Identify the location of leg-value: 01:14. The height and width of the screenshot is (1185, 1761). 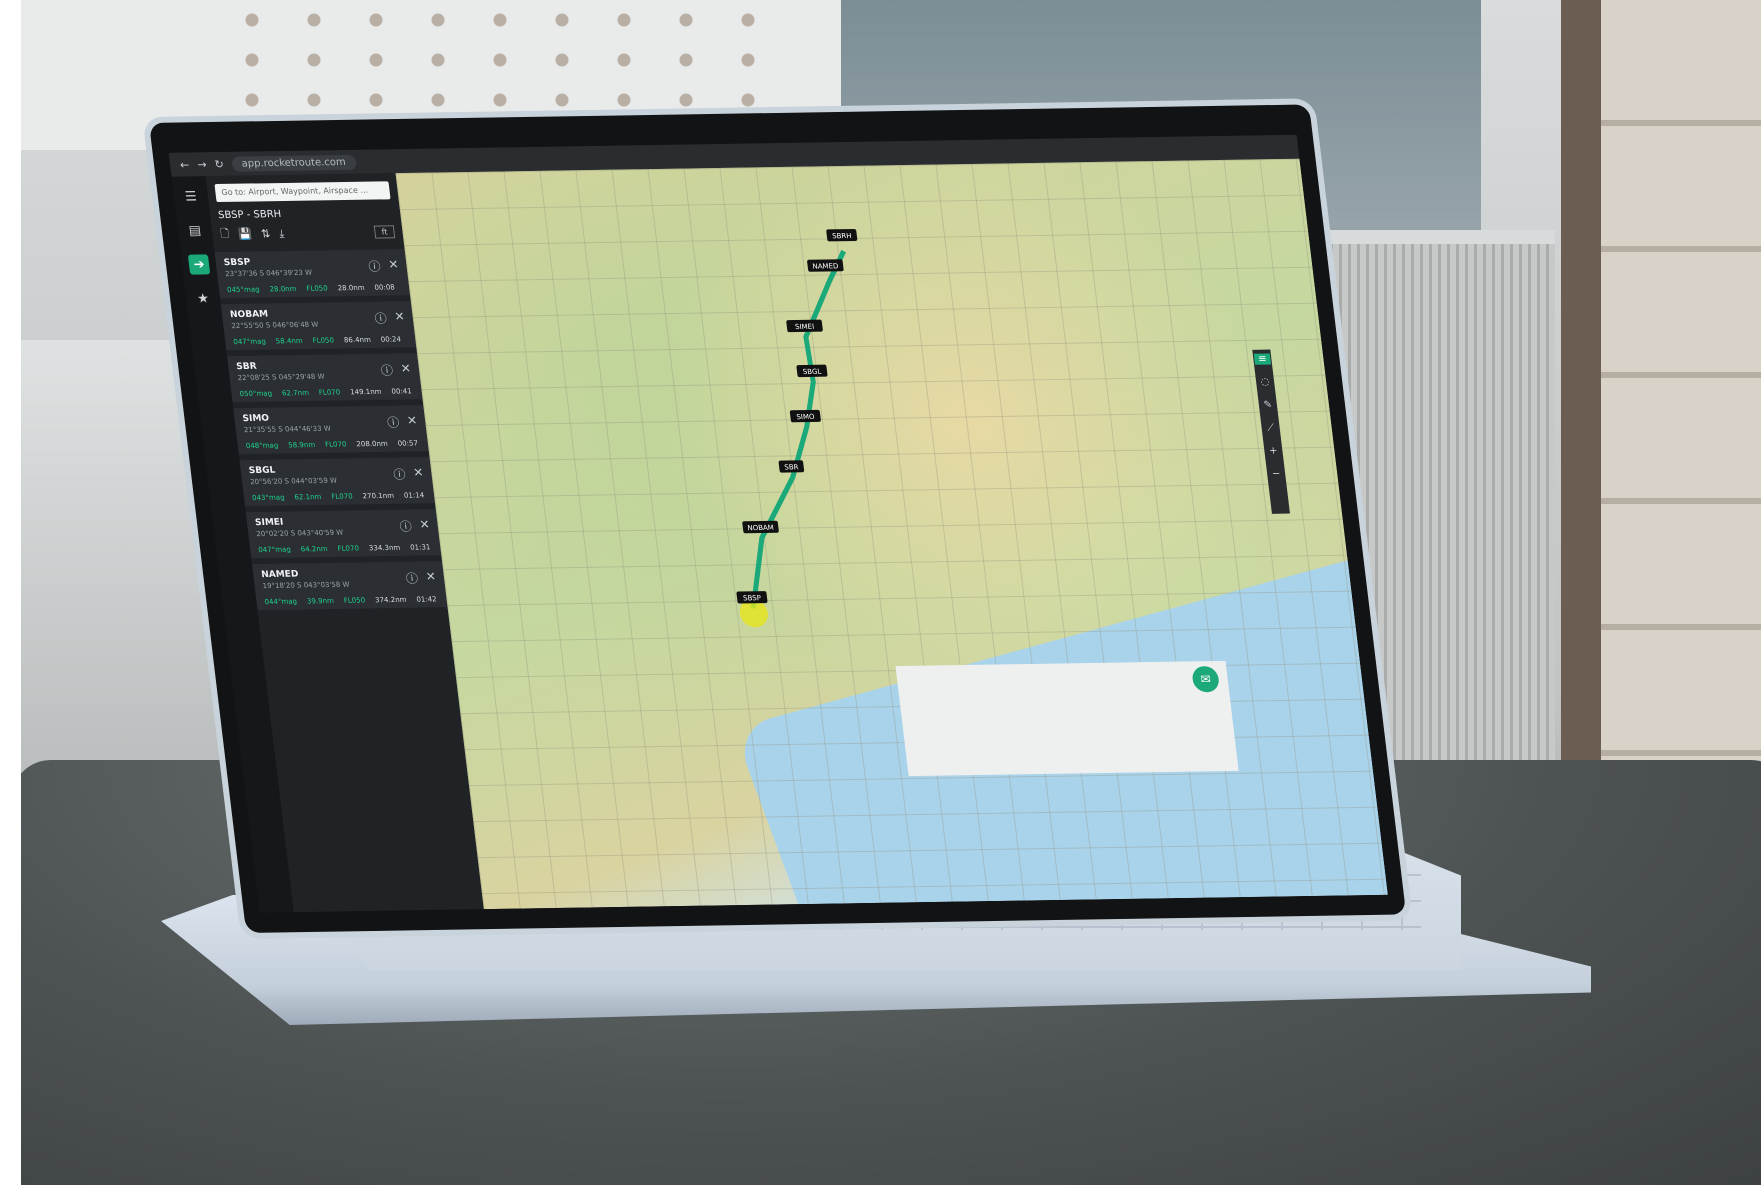
(414, 495).